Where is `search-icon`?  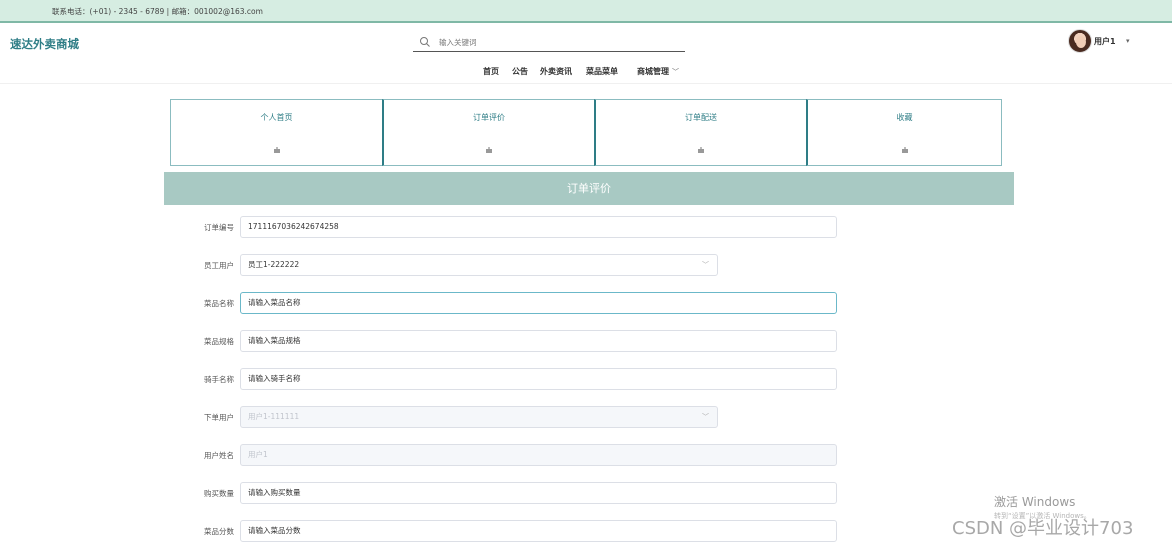 search-icon is located at coordinates (425, 42).